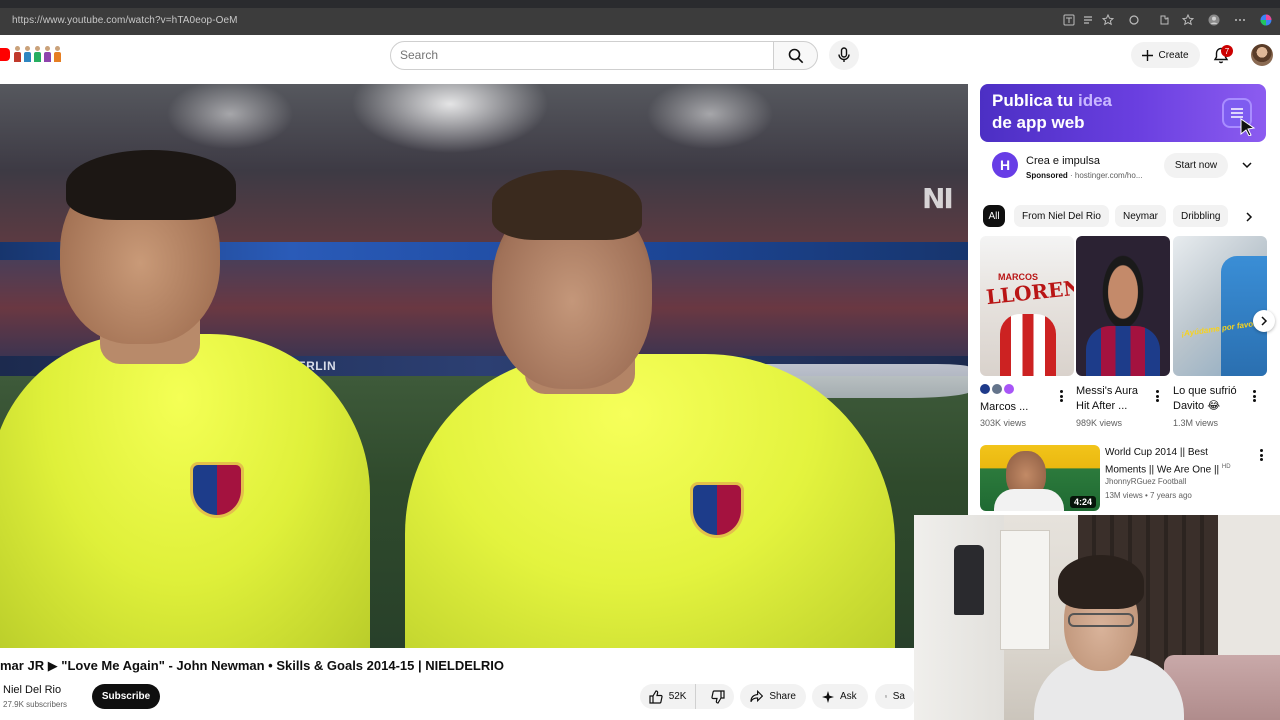 The width and height of the screenshot is (1280, 720). I want to click on player-left-hair, so click(151, 185).